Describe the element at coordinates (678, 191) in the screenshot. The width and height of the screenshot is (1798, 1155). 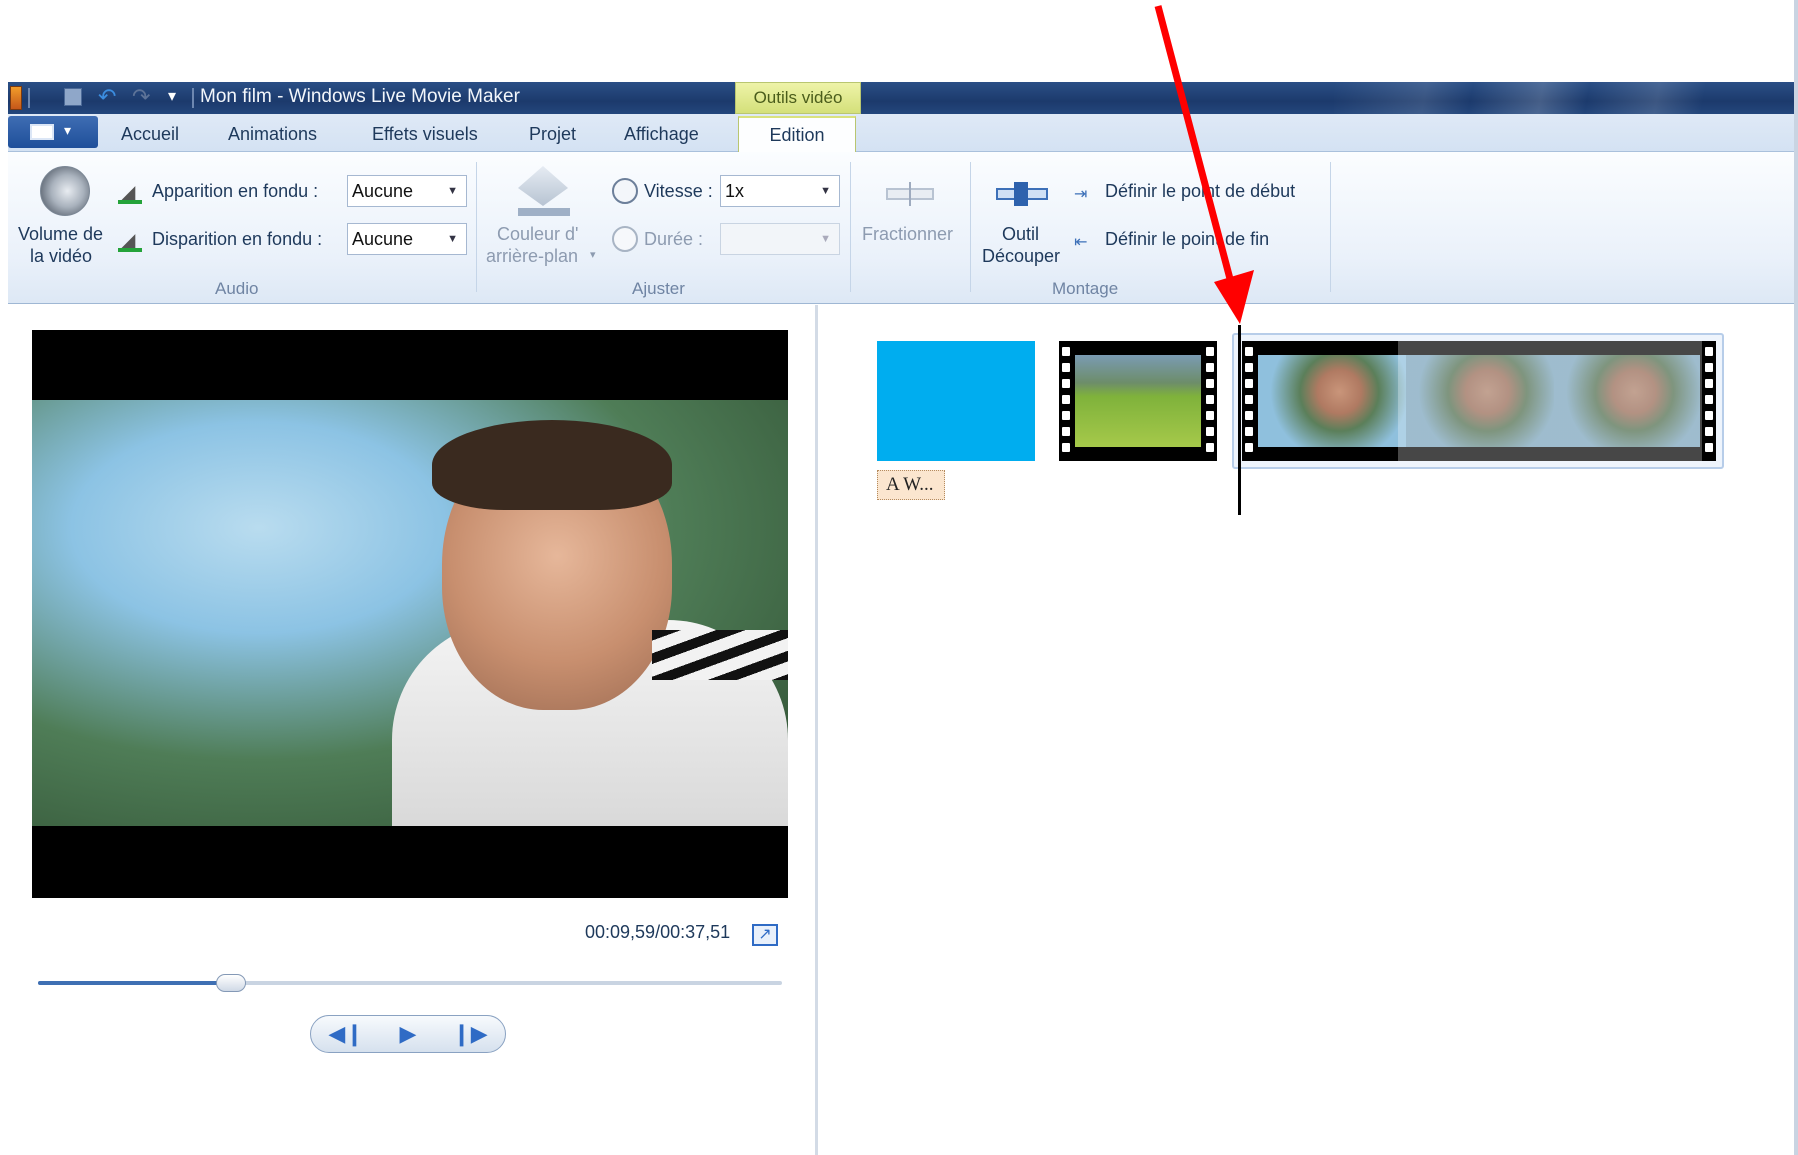
I see `speed-label: Vitesse :` at that location.